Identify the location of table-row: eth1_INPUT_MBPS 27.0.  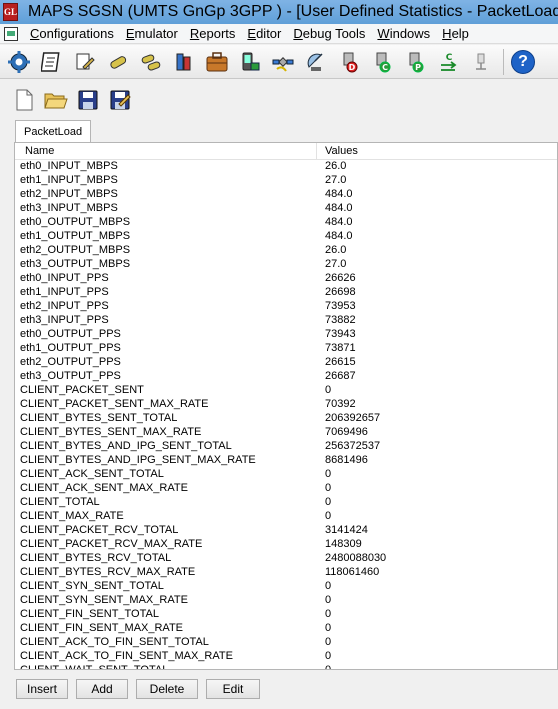
(286, 181).